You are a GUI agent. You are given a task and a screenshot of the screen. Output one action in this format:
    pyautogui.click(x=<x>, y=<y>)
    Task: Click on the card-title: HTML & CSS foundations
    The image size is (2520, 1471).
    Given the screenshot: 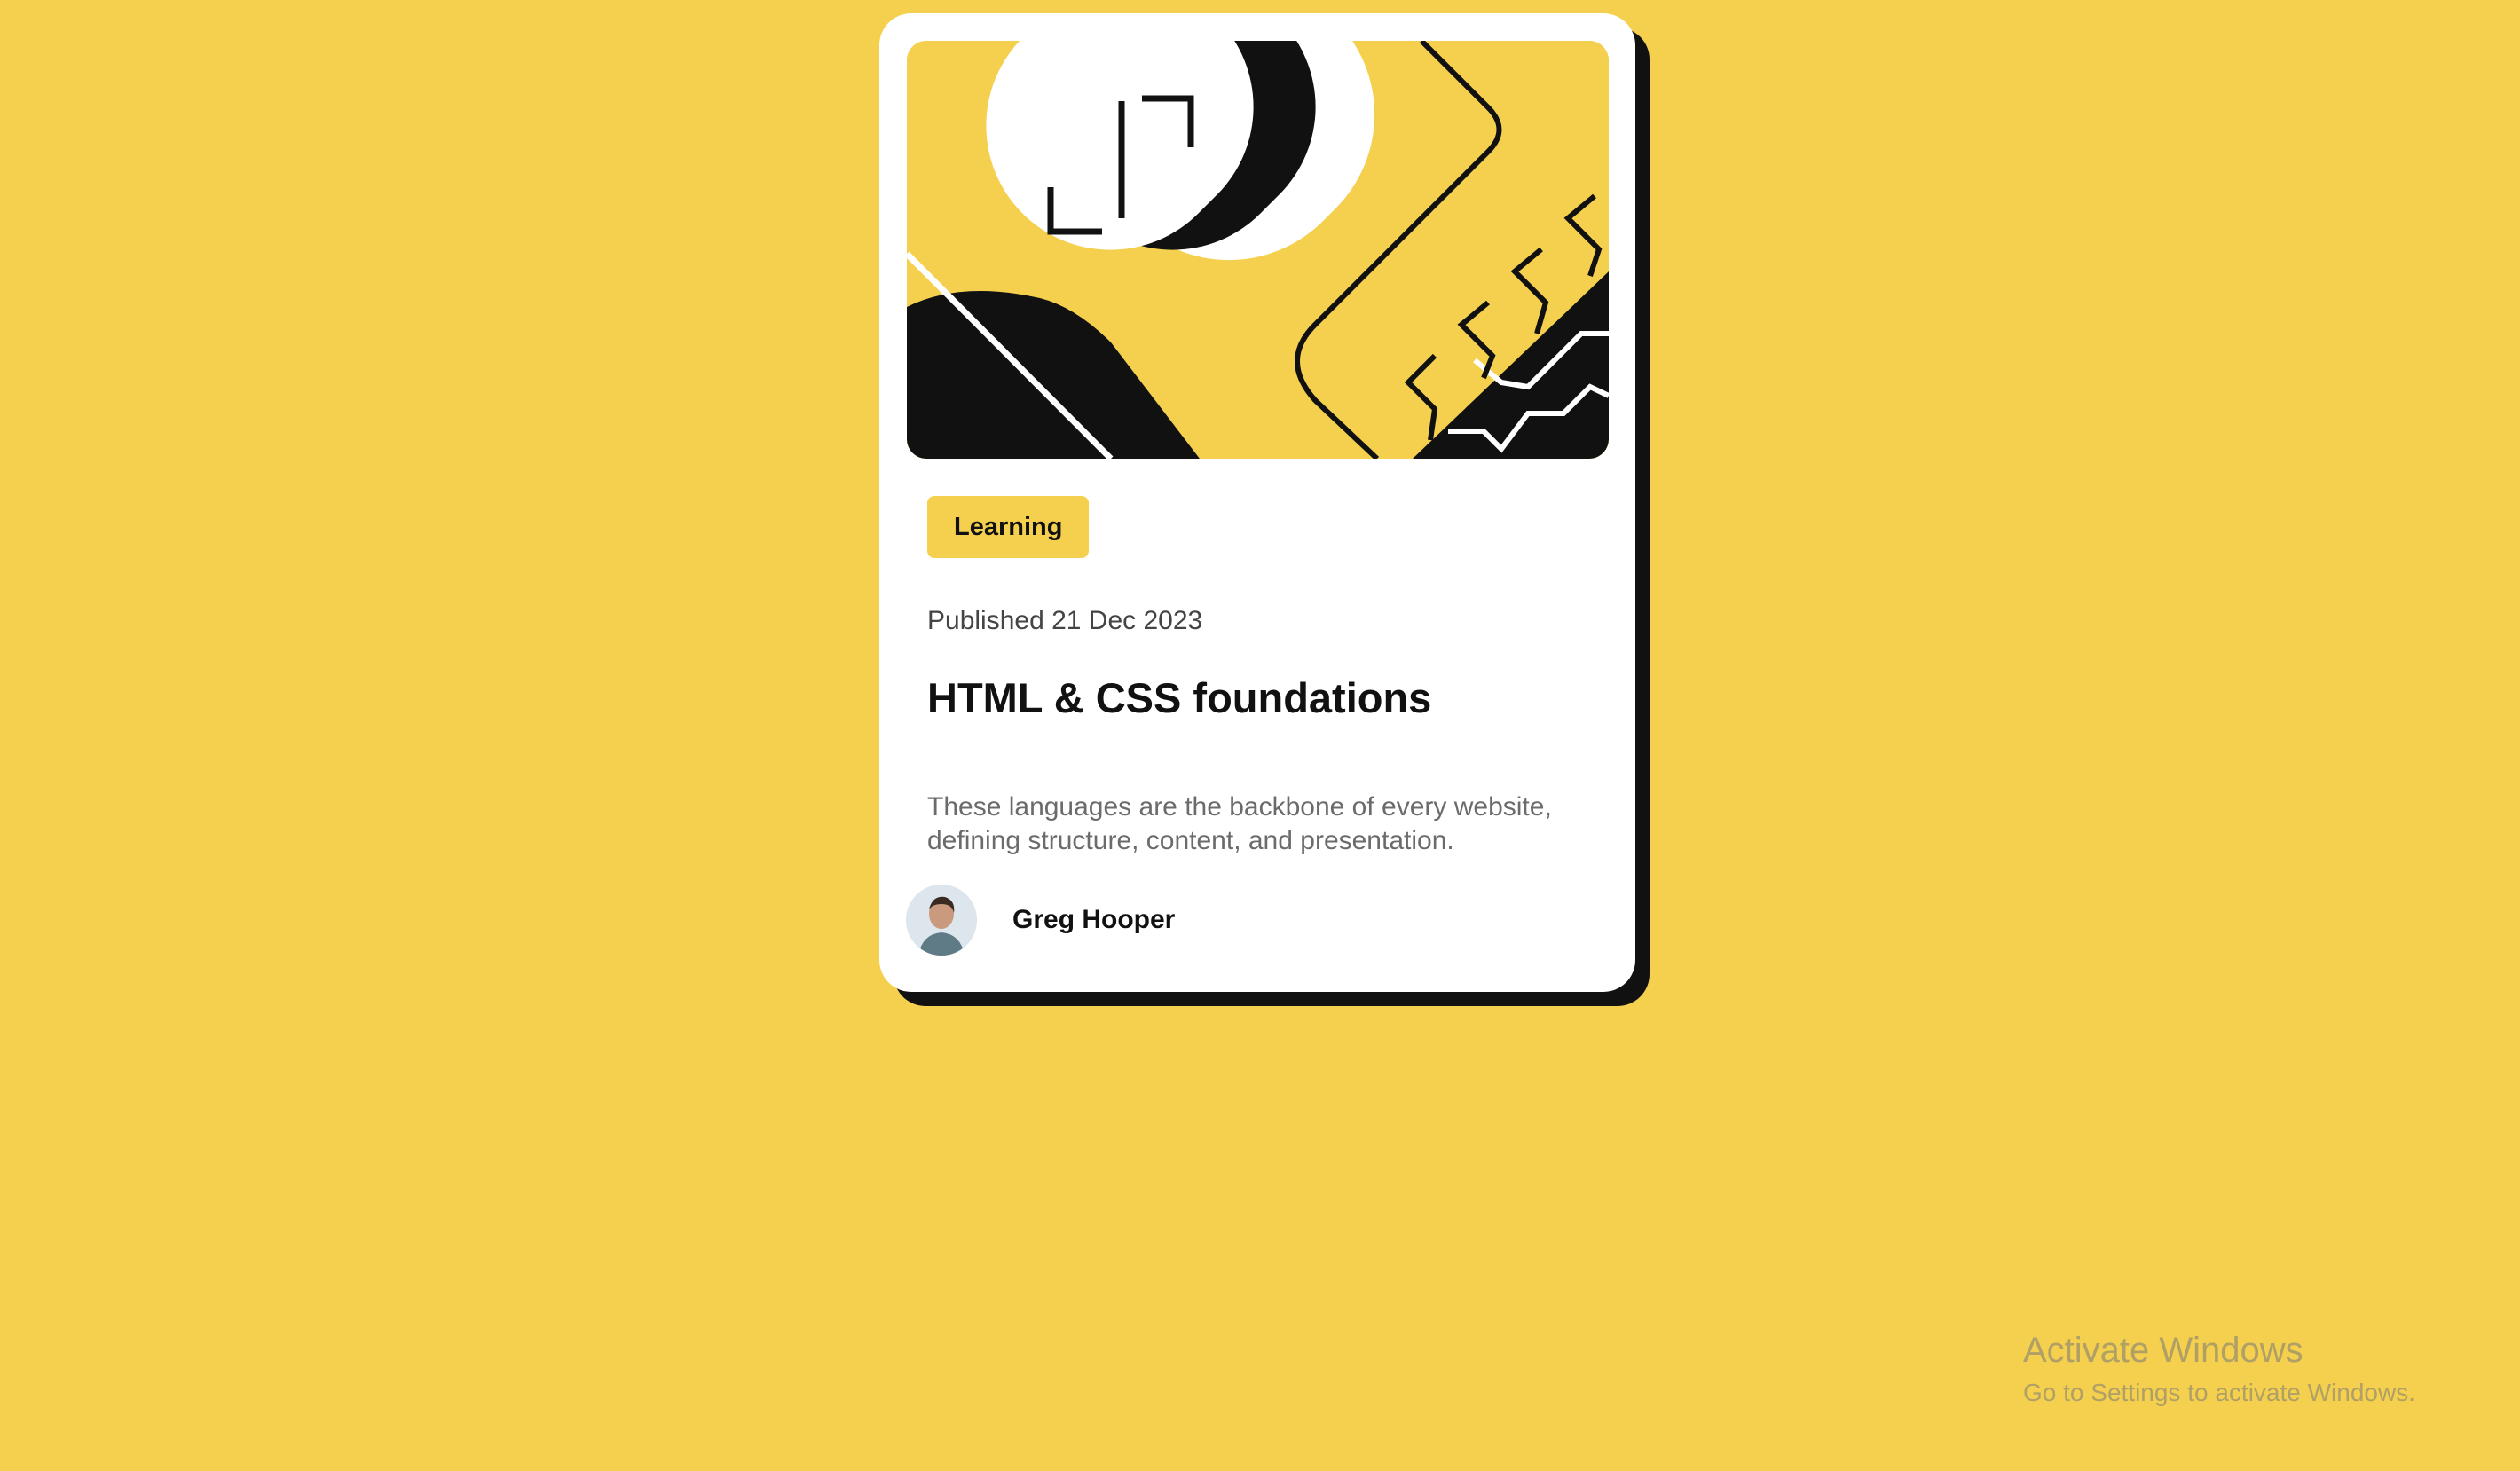 What is the action you would take?
    pyautogui.click(x=1179, y=698)
    